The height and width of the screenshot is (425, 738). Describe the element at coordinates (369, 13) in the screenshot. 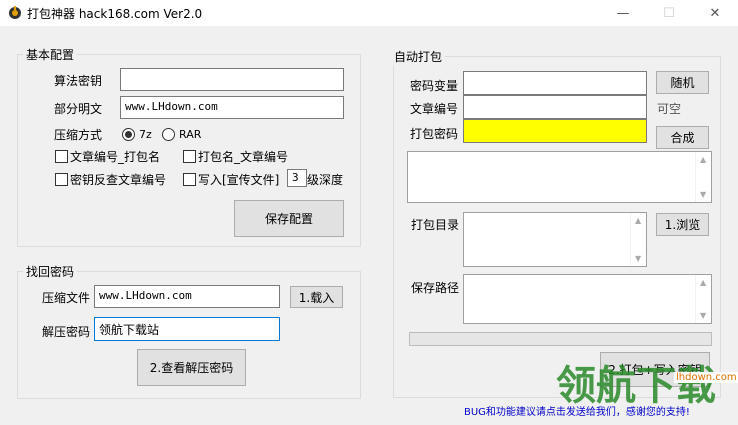

I see `title-bar: 打包神器 hack168.com Ver2.0 — ☐ ✕` at that location.